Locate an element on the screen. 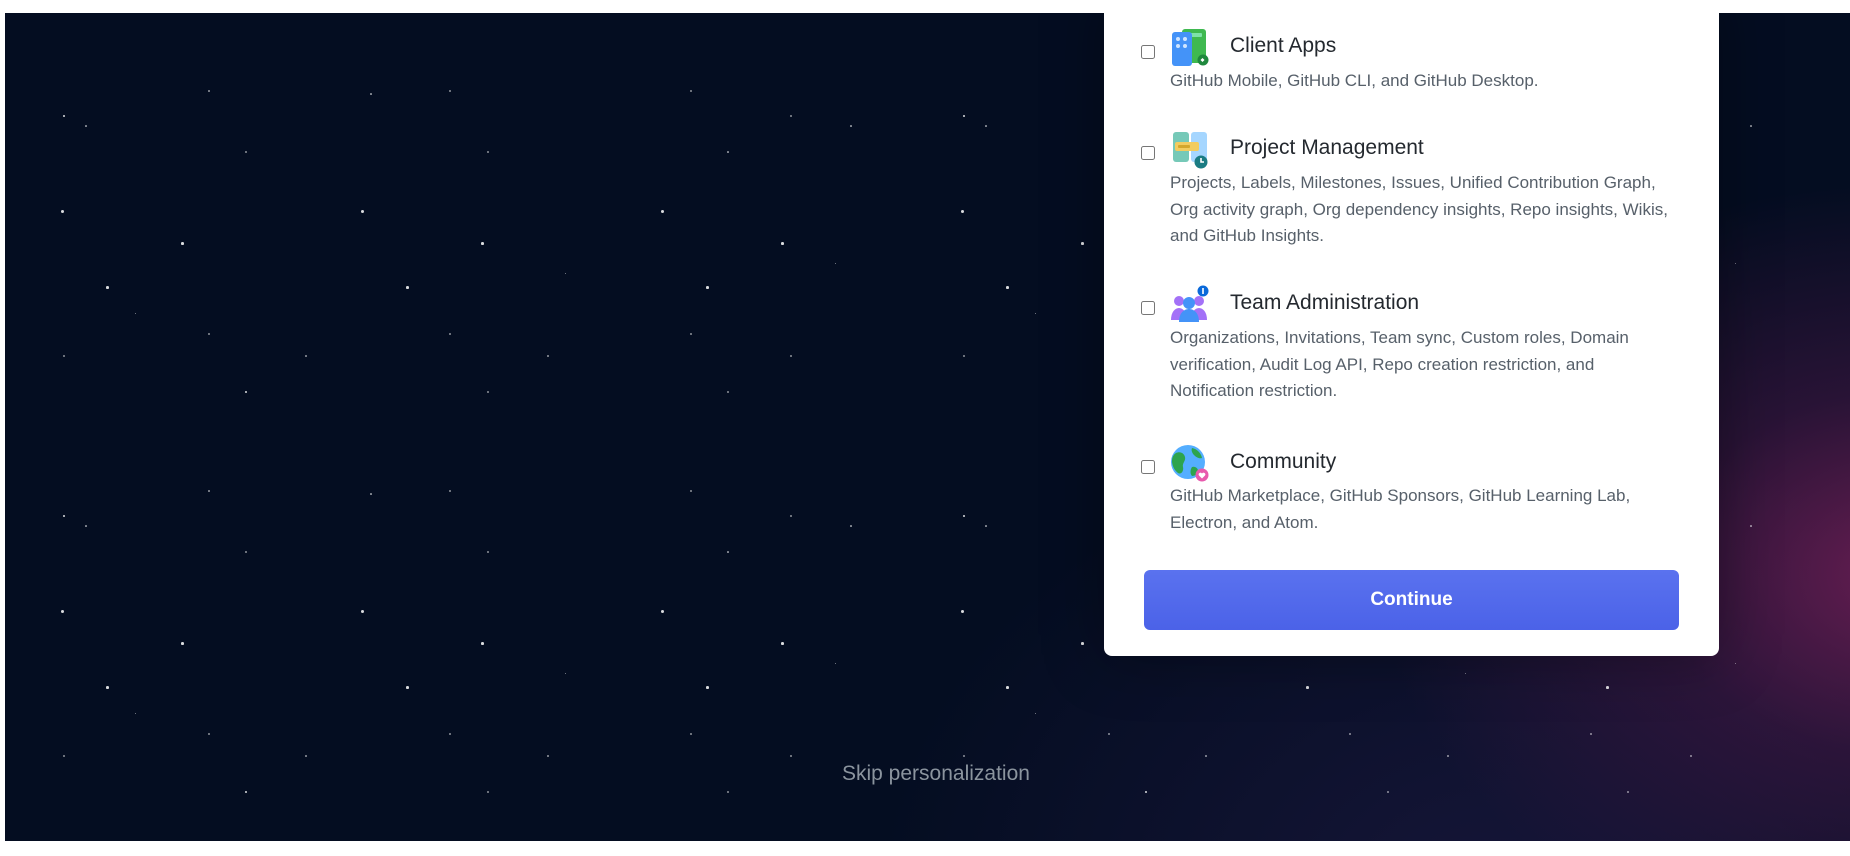 The image size is (1850, 856). skip-personalization-link: Skip personalization is located at coordinates (936, 774).